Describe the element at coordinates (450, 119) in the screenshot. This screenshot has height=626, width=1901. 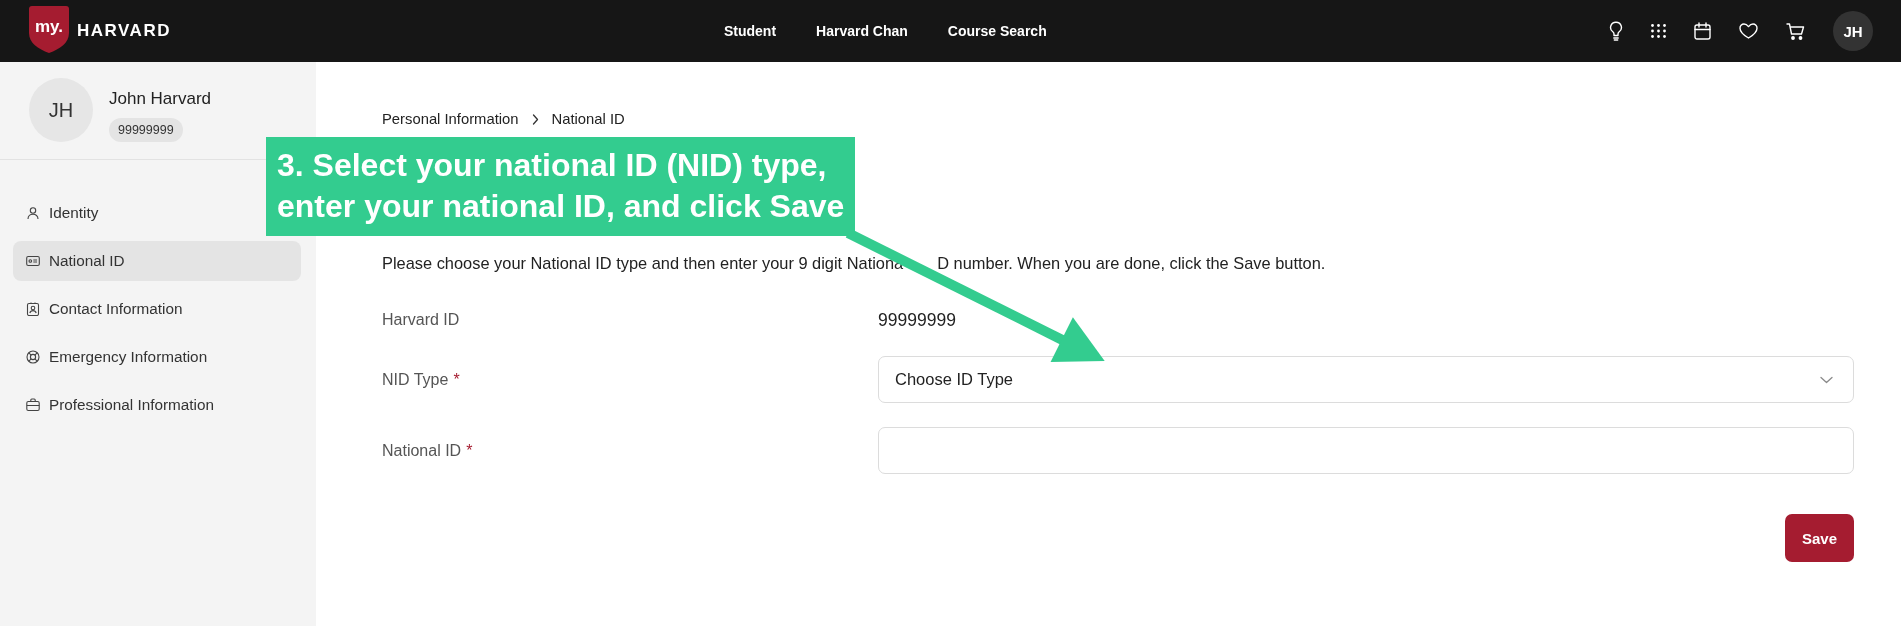
I see `breadcrumb-link: Personal Information` at that location.